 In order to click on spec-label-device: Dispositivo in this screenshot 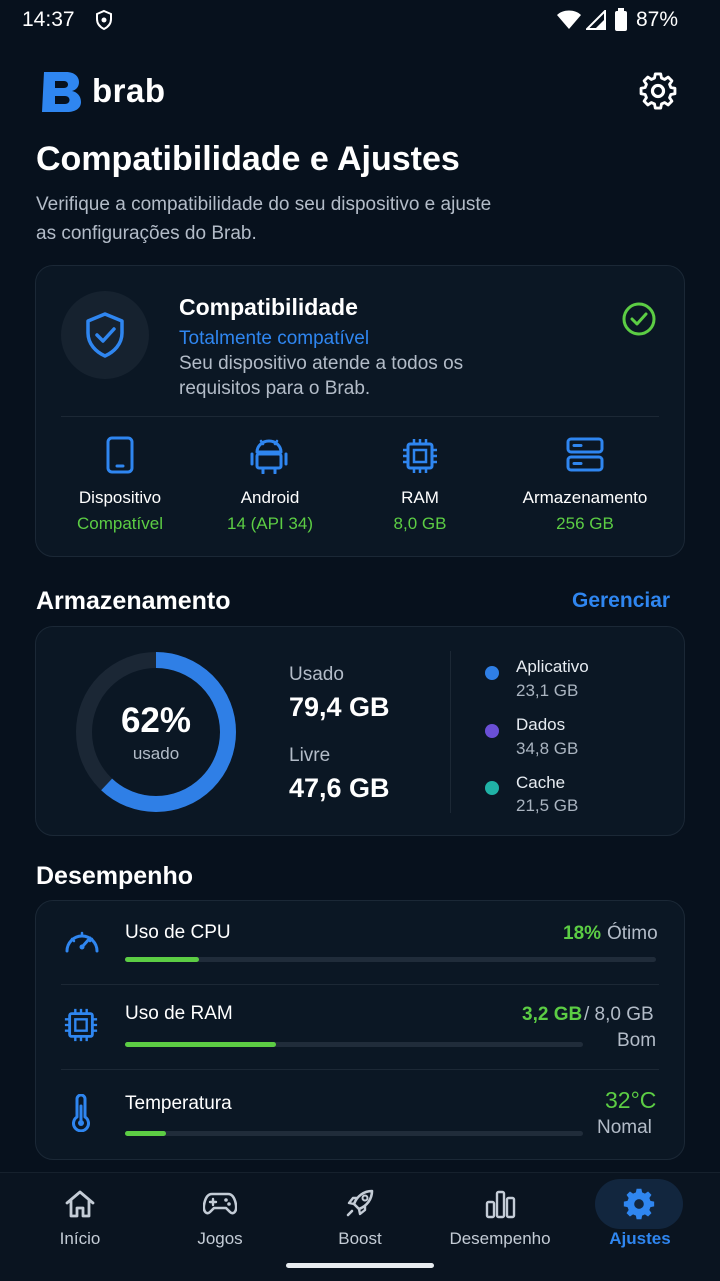, I will do `click(120, 497)`.